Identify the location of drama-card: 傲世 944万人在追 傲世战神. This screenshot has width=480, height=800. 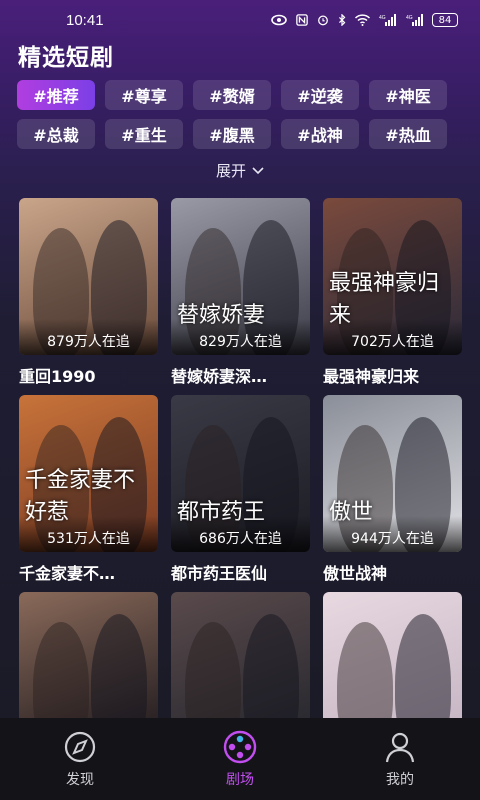
(392, 493).